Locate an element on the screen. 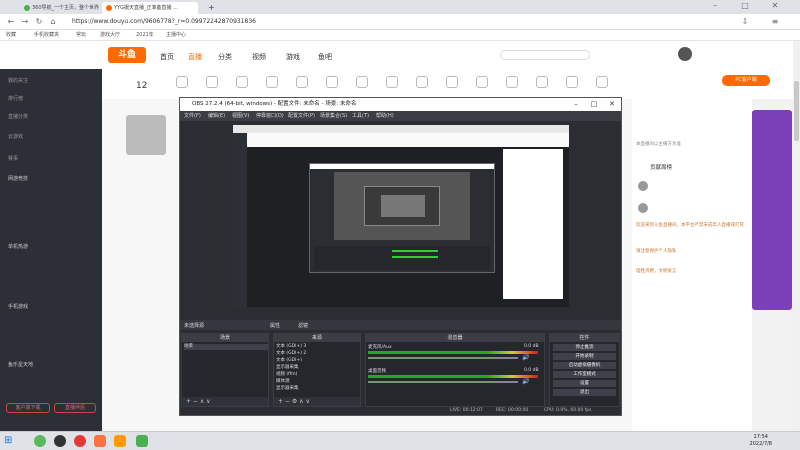 Image resolution: width=800 pixels, height=450 pixels. bookmark-item: 主播中心 is located at coordinates (176, 35).